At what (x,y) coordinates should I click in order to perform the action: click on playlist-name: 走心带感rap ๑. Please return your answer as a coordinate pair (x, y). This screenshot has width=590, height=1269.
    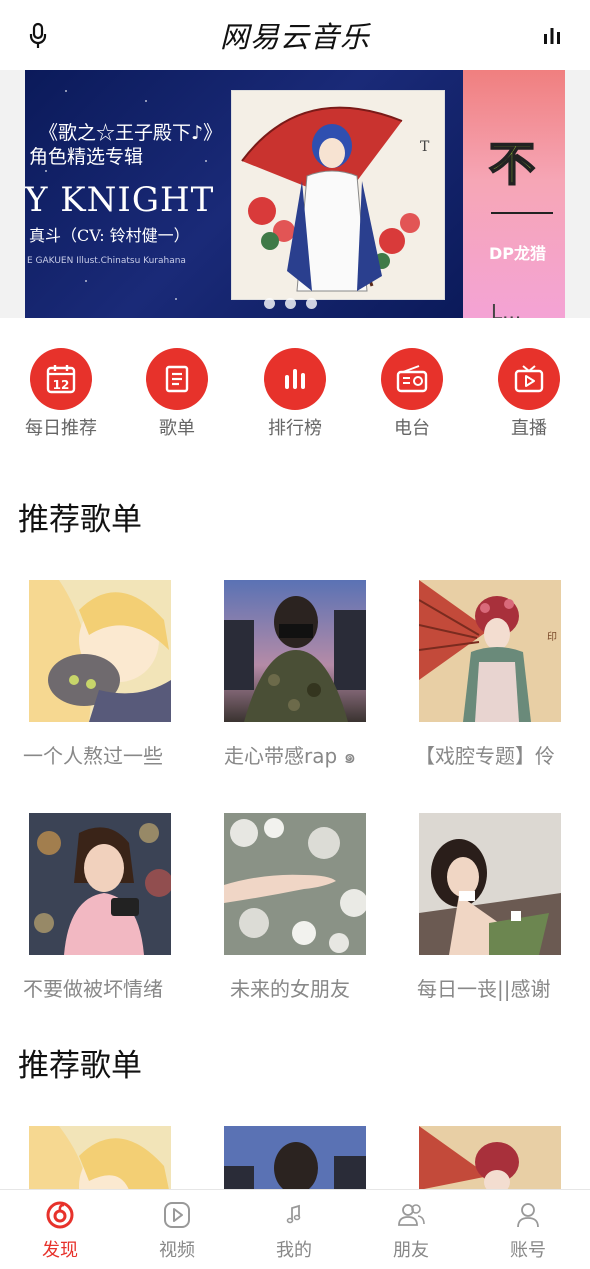
    Looking at the image, I should click on (299, 756).